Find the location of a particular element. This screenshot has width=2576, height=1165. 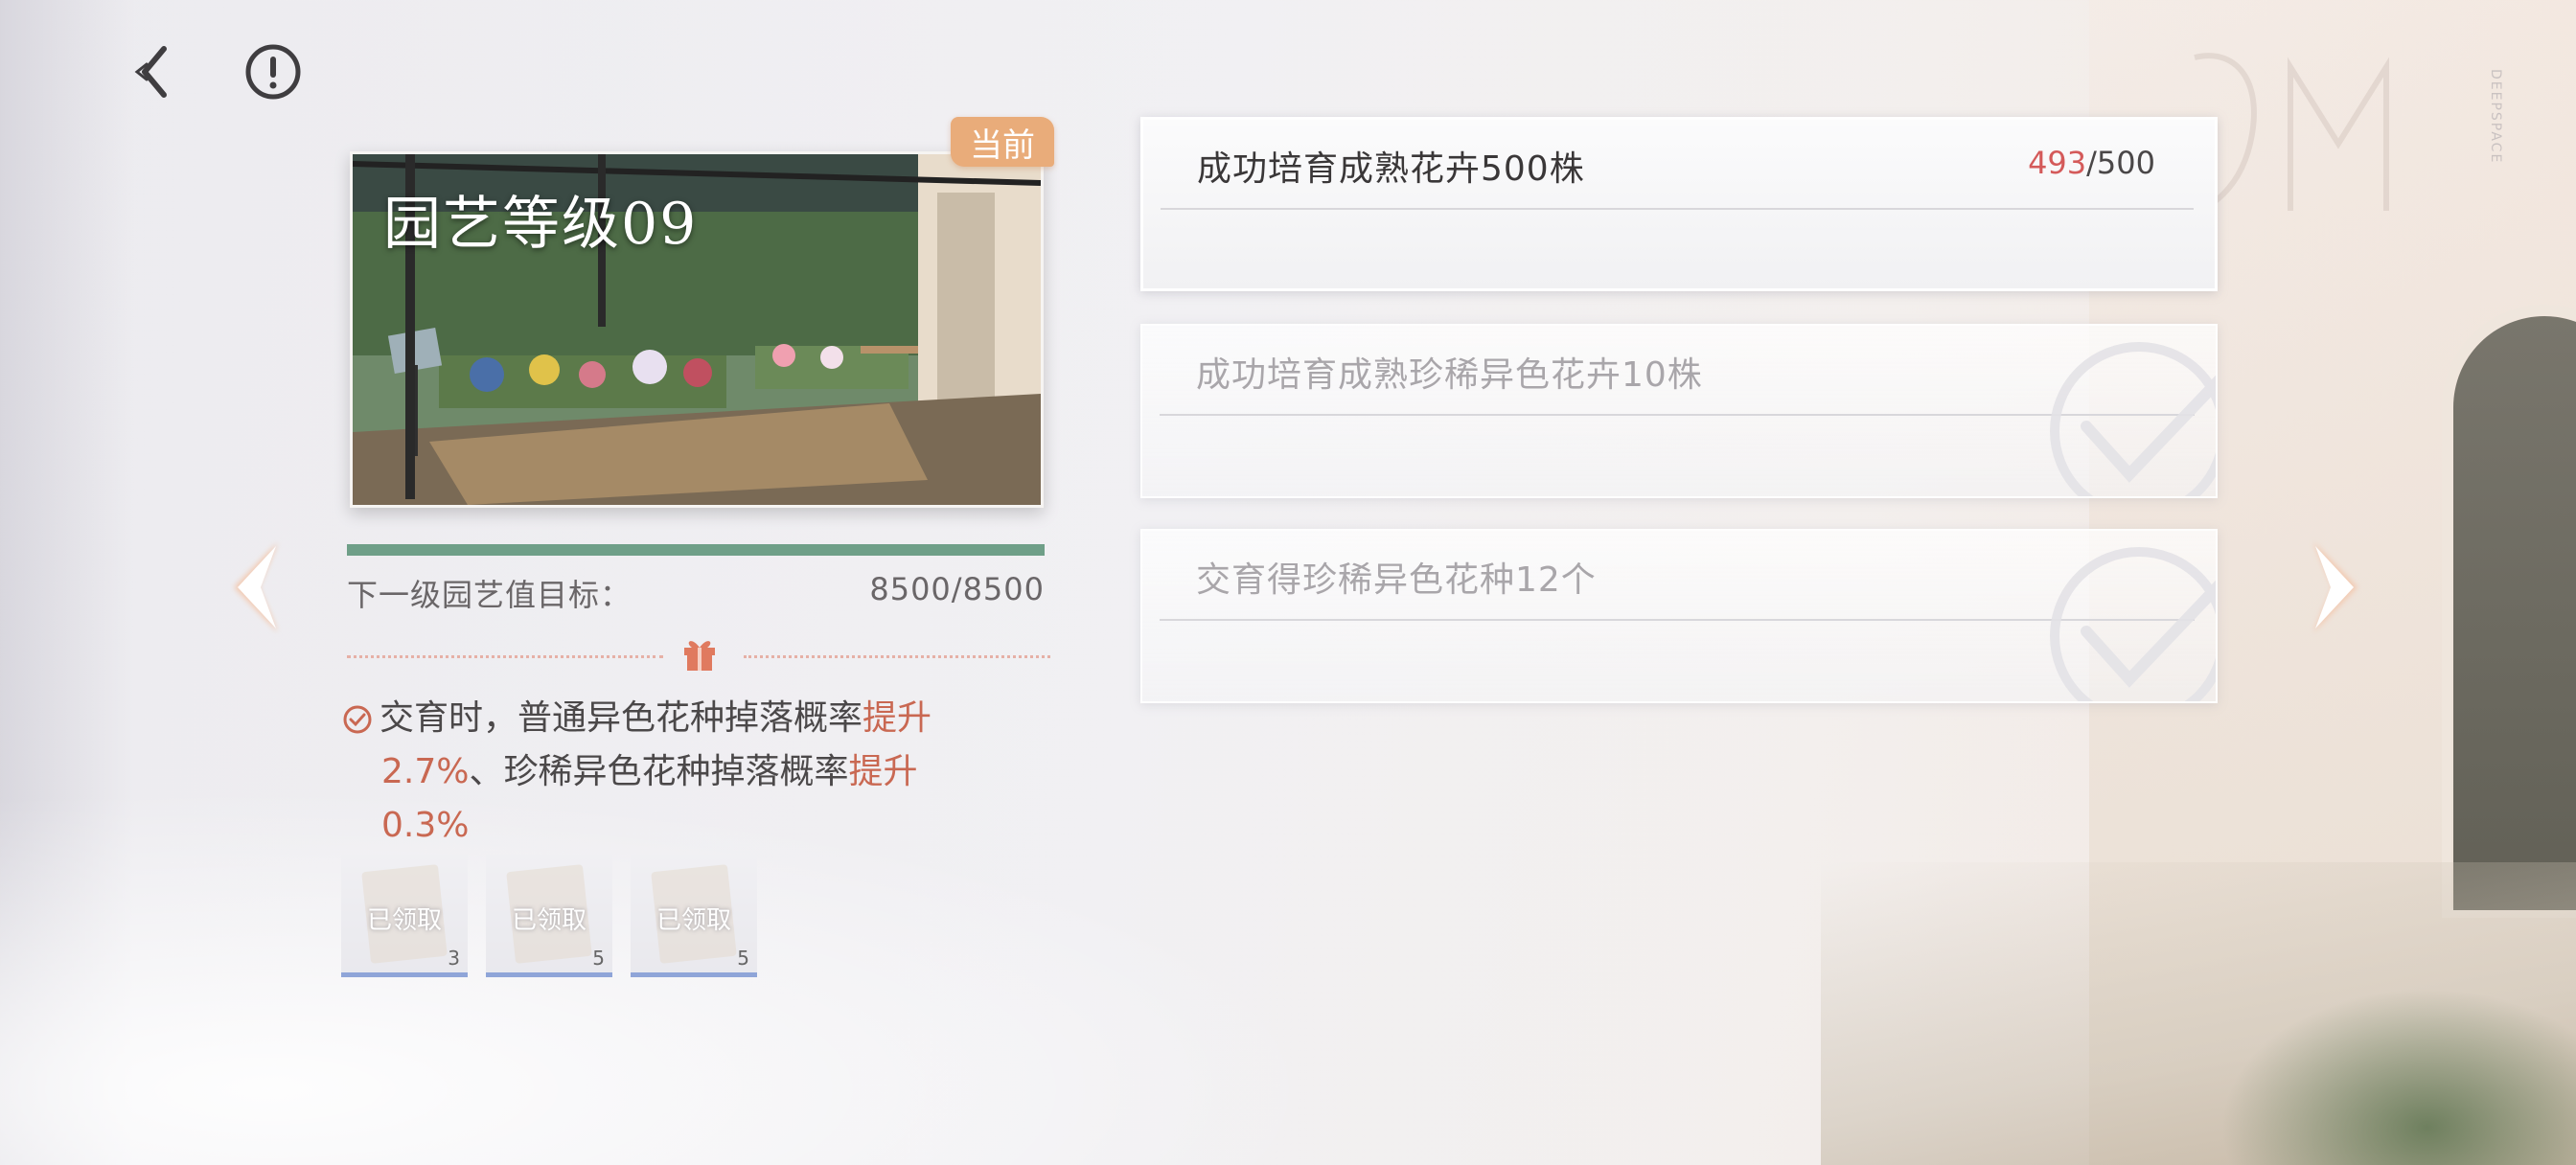

background-arch-window is located at coordinates (2514, 613).